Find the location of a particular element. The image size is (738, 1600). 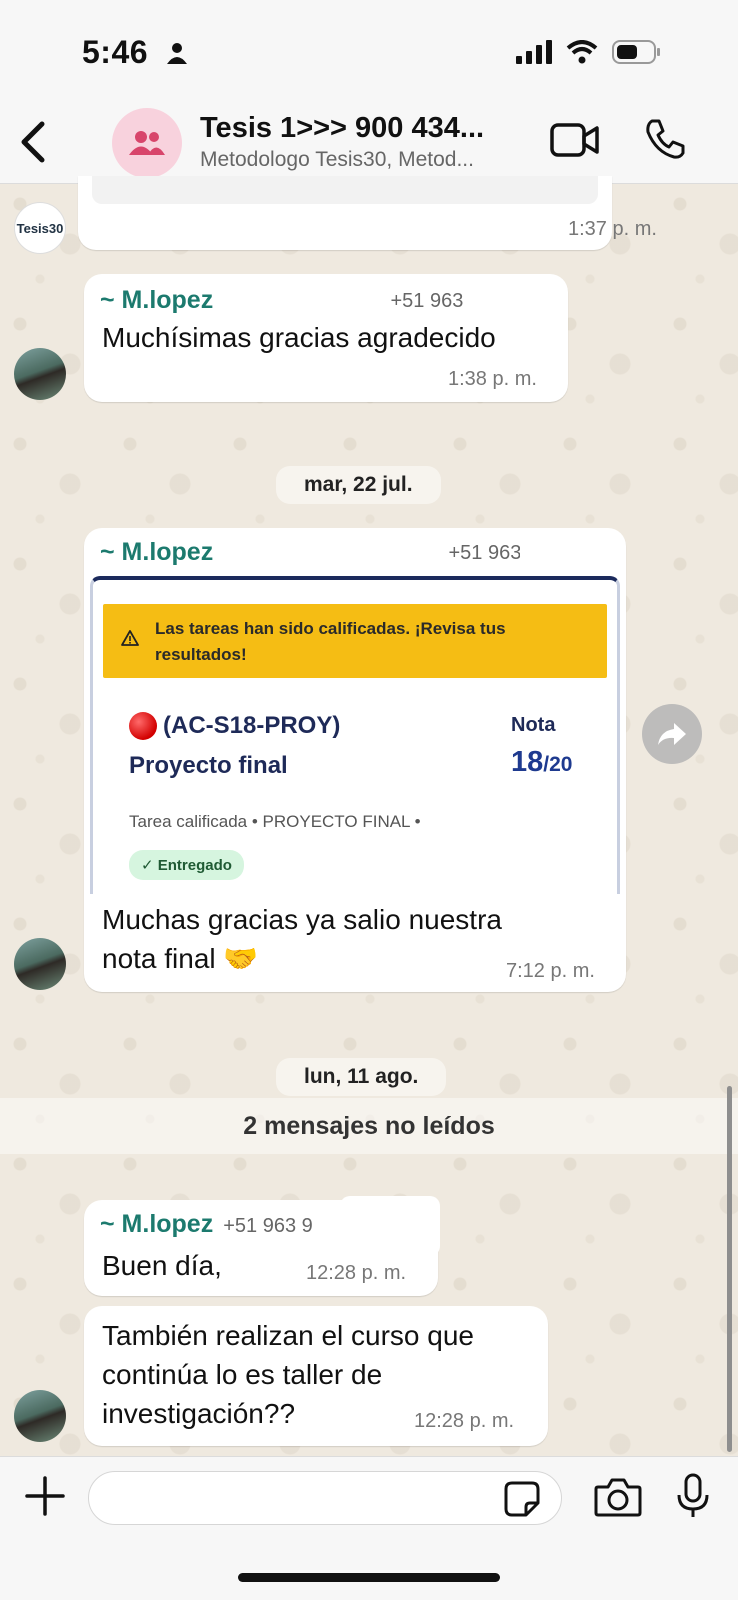

plus-icon is located at coordinates (45, 1496).